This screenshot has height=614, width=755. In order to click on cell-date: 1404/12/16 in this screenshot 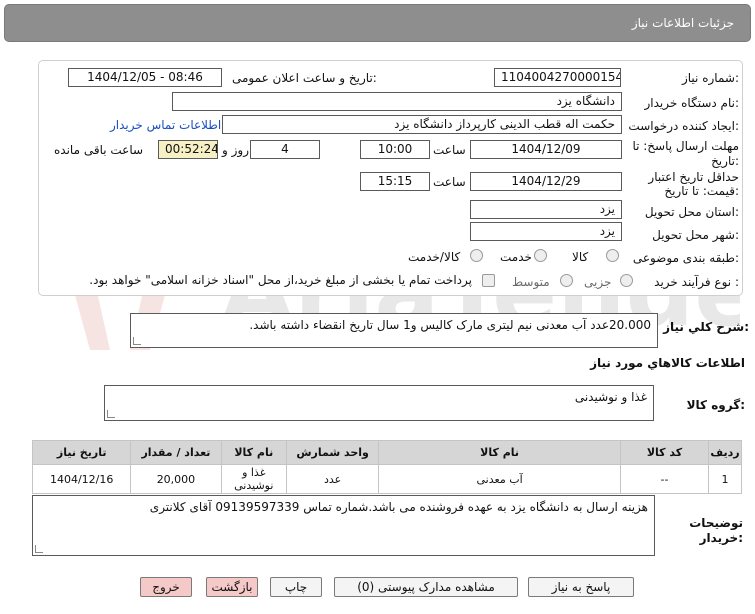, I will do `click(81, 479)`.